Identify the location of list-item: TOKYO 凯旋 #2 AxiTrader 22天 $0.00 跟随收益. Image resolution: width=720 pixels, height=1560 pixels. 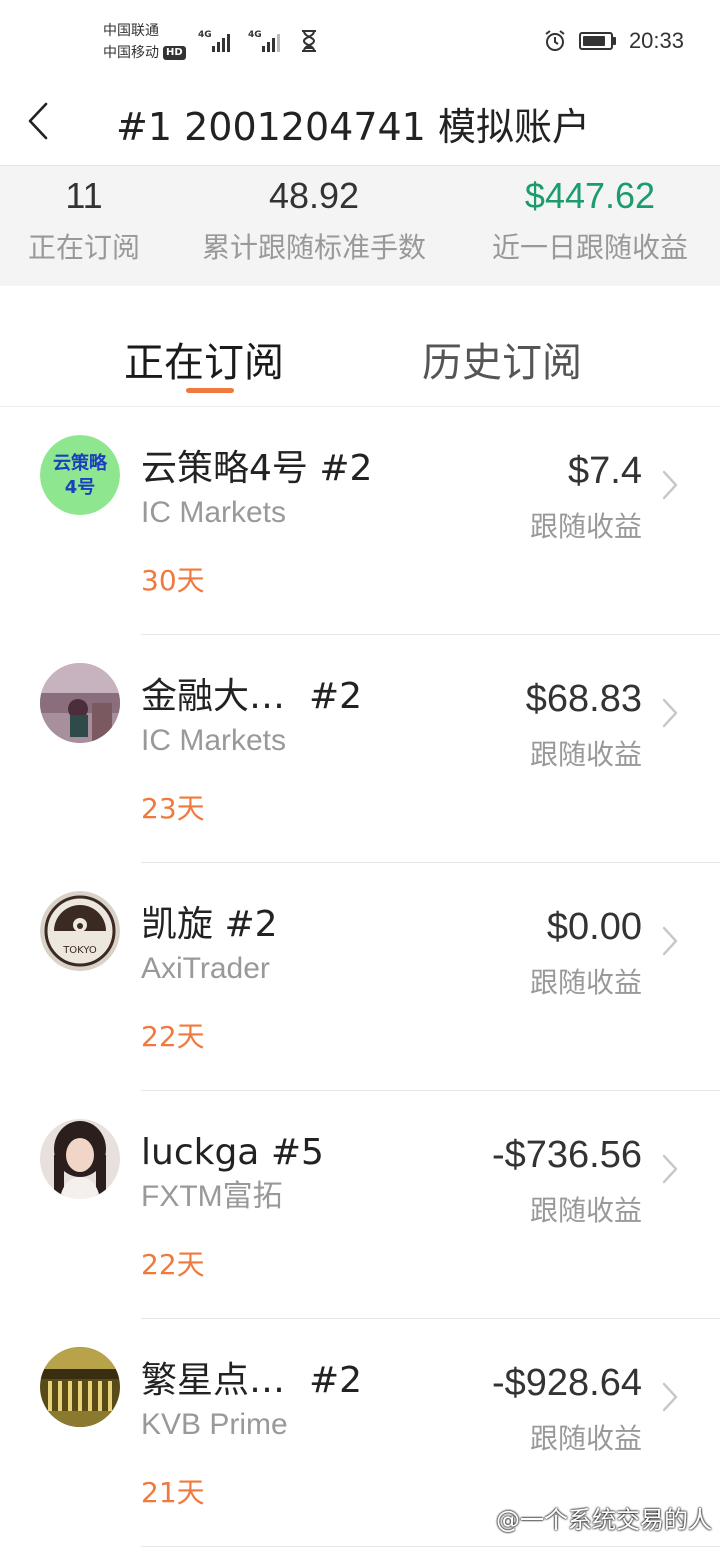
(360, 977).